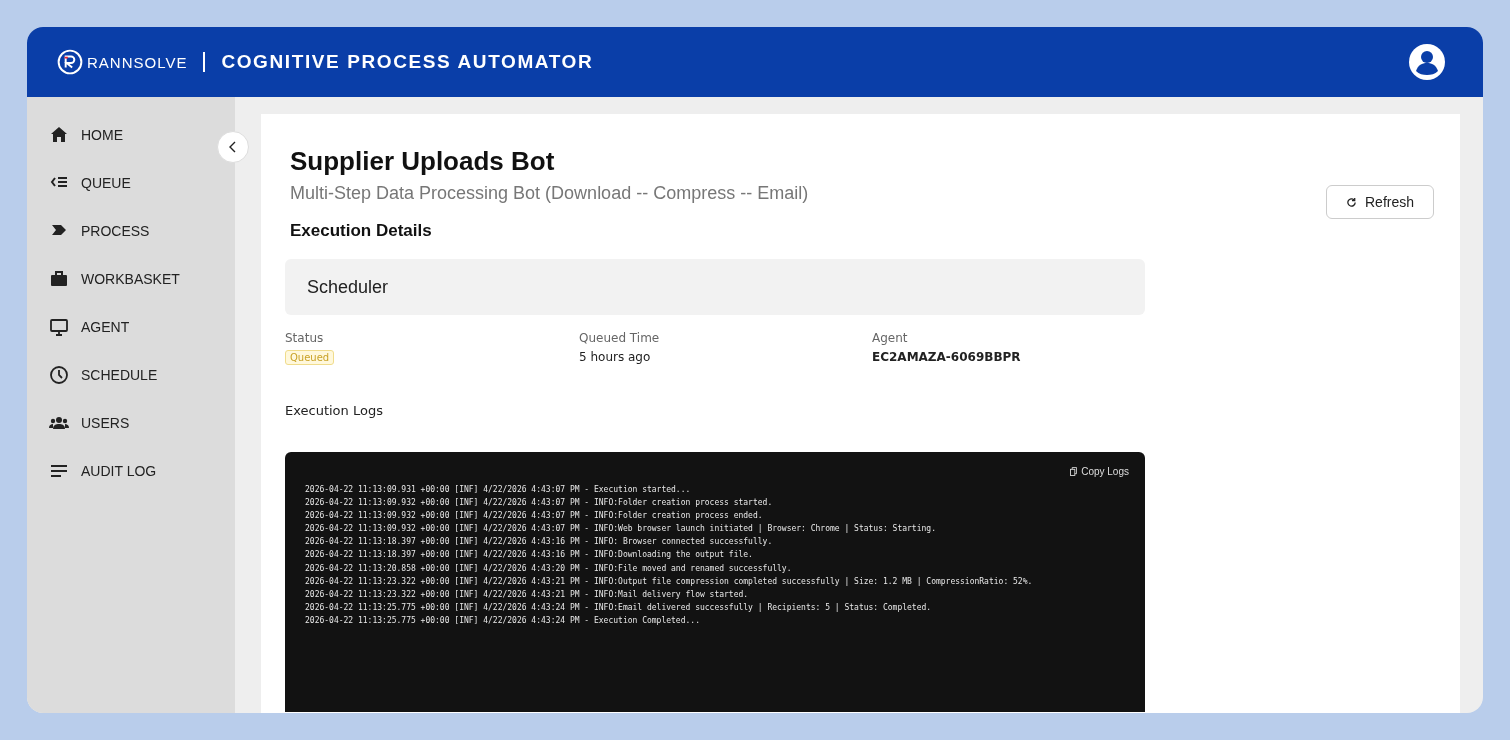 The height and width of the screenshot is (740, 1510). Describe the element at coordinates (527, 594) in the screenshot. I see `log-line: 2026-04-22 11:13:23.322 +00:00 [INF] 4/22/2026 4:43:21 PM - INFO:Mail delivery flow started.` at that location.